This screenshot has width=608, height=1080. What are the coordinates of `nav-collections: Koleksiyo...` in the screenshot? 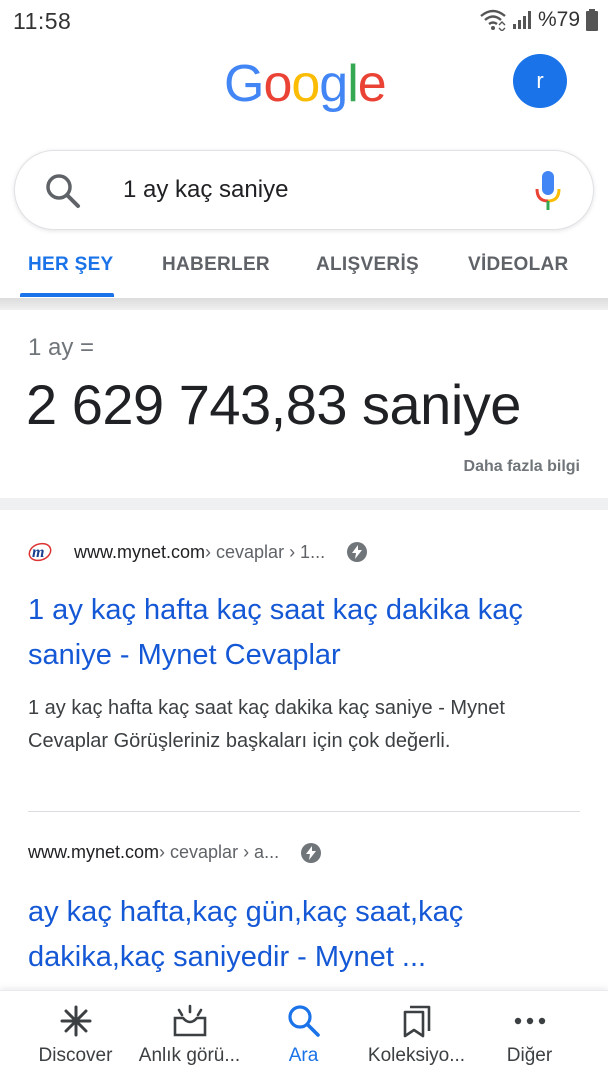 It's located at (416, 1035).